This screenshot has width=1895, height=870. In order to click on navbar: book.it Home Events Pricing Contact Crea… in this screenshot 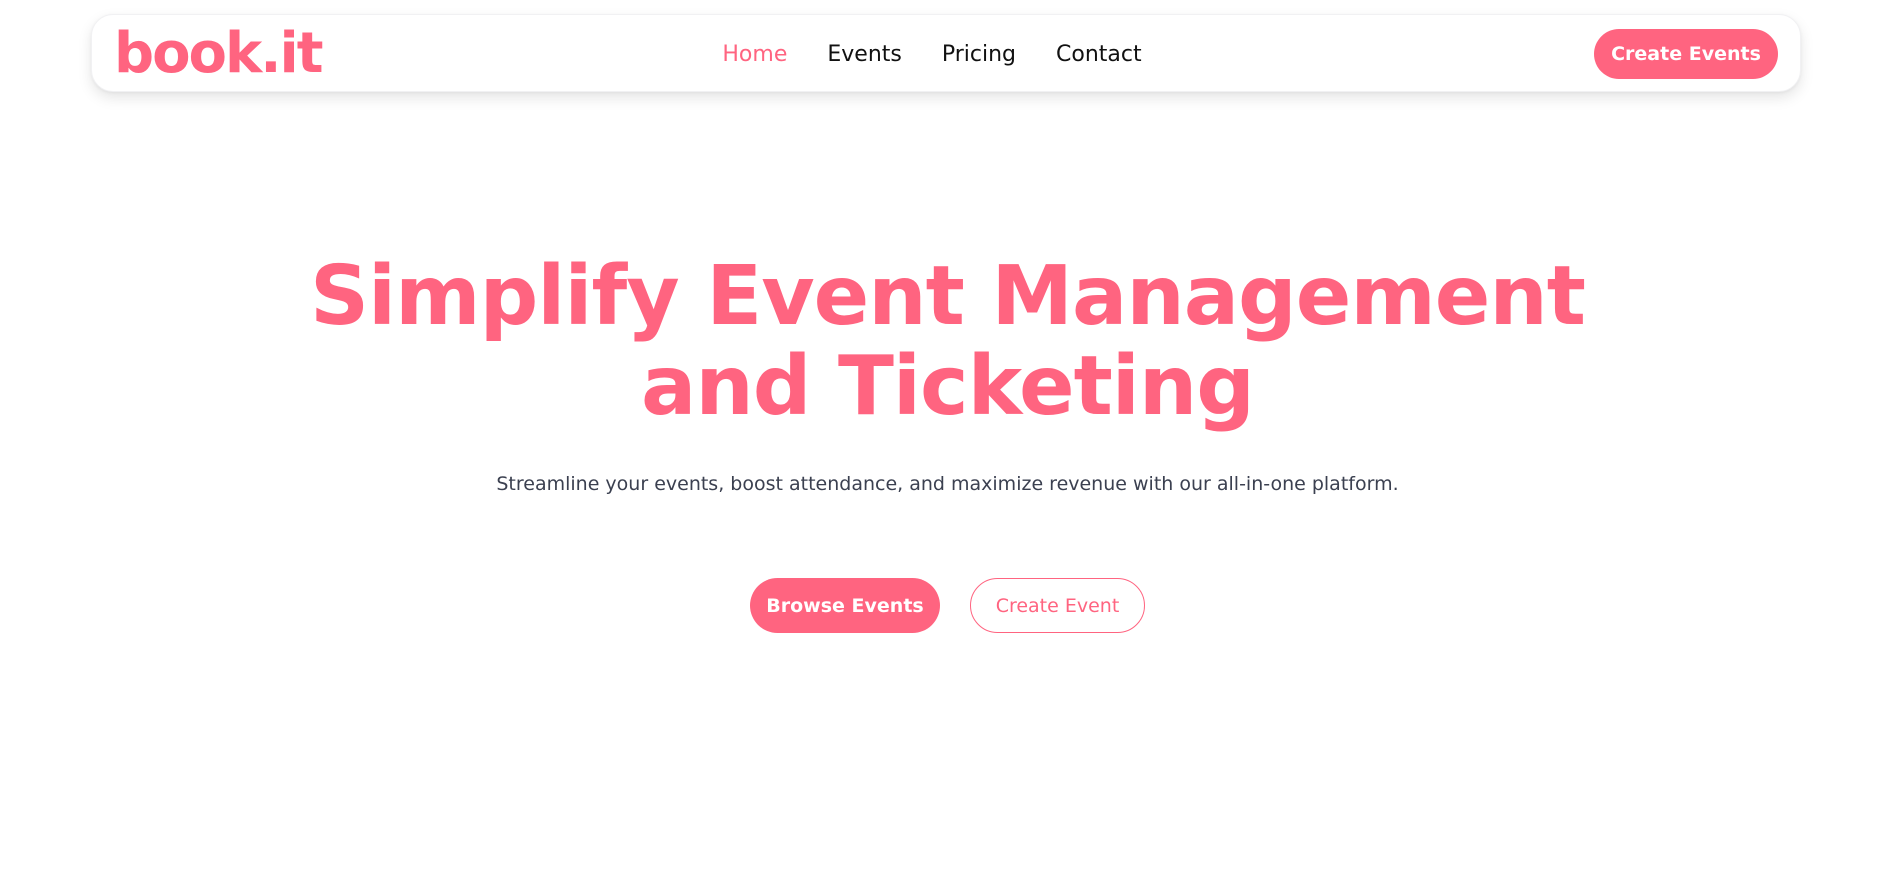, I will do `click(946, 53)`.